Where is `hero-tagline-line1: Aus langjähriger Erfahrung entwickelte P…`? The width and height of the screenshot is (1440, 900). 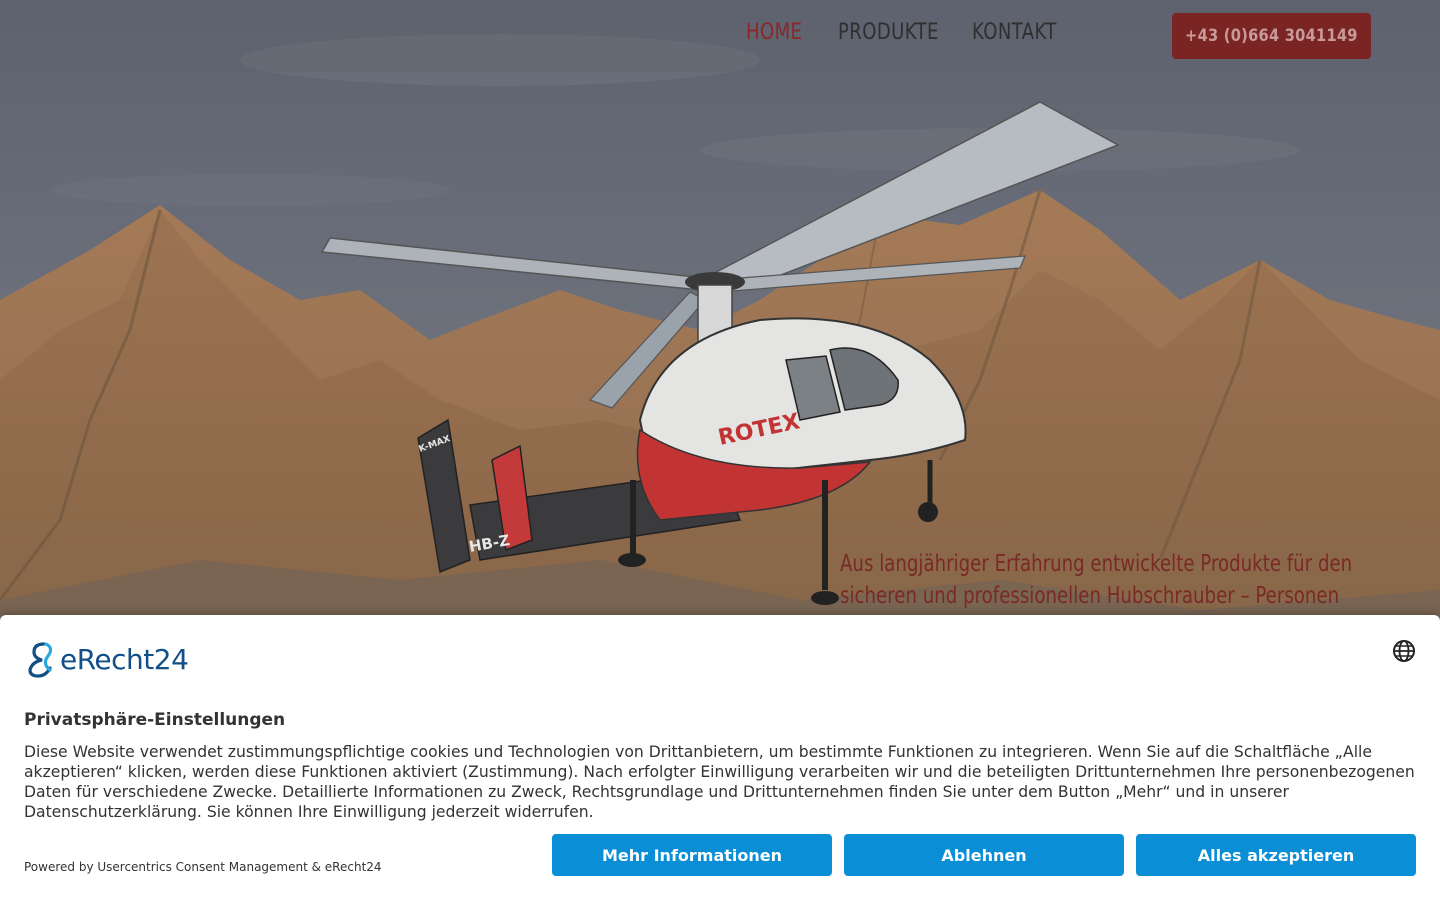 hero-tagline-line1: Aus langjähriger Erfahrung entwickelte P… is located at coordinates (1096, 564).